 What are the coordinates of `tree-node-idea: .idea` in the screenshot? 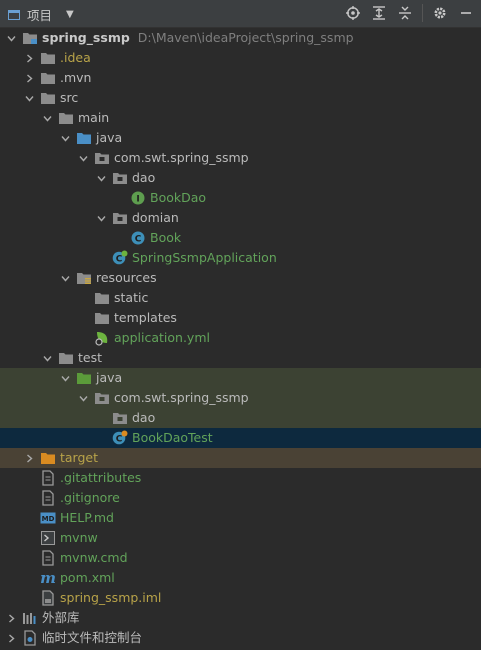 It's located at (240, 58).